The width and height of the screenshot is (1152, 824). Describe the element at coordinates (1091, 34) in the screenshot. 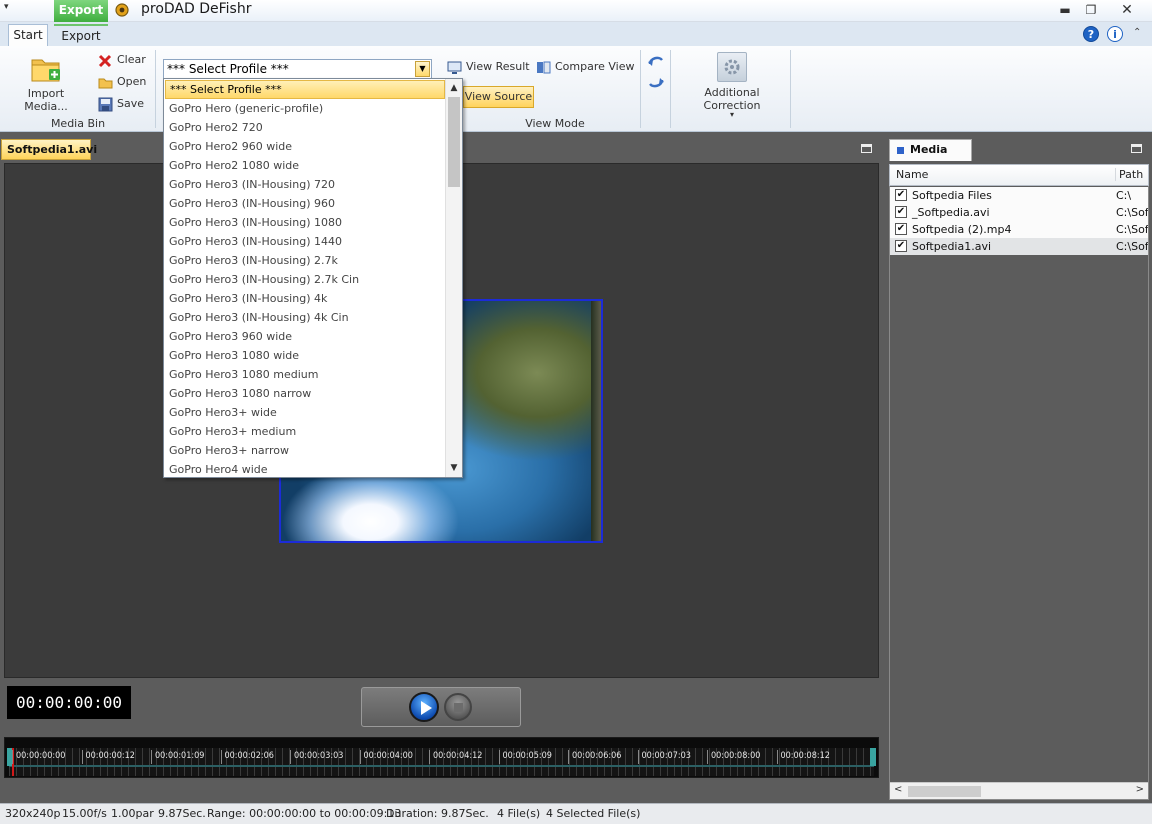

I see `help-icon: ?` at that location.